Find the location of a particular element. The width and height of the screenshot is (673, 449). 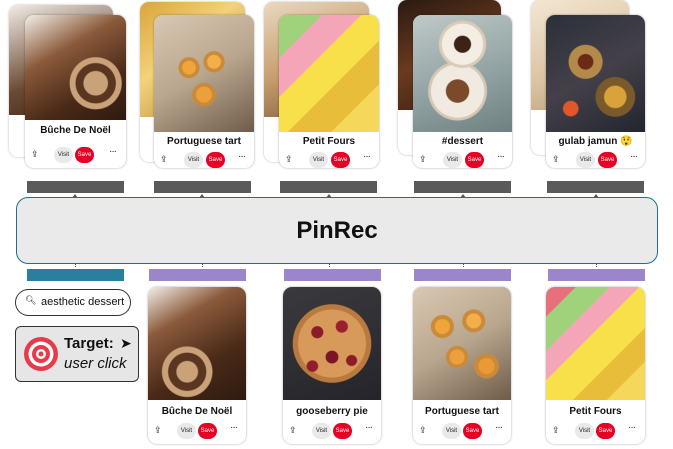

pin-title: #dessert is located at coordinates (462, 141).